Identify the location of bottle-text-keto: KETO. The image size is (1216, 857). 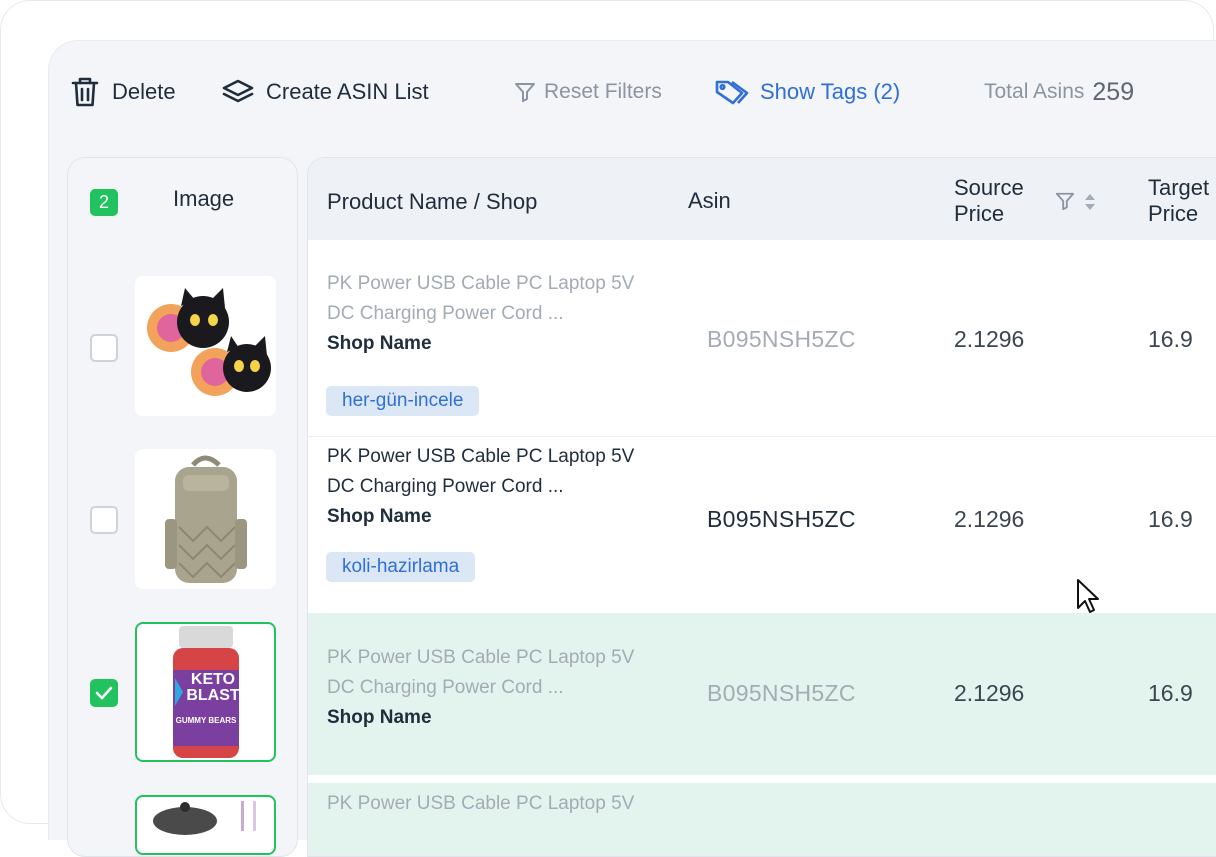
(213, 679).